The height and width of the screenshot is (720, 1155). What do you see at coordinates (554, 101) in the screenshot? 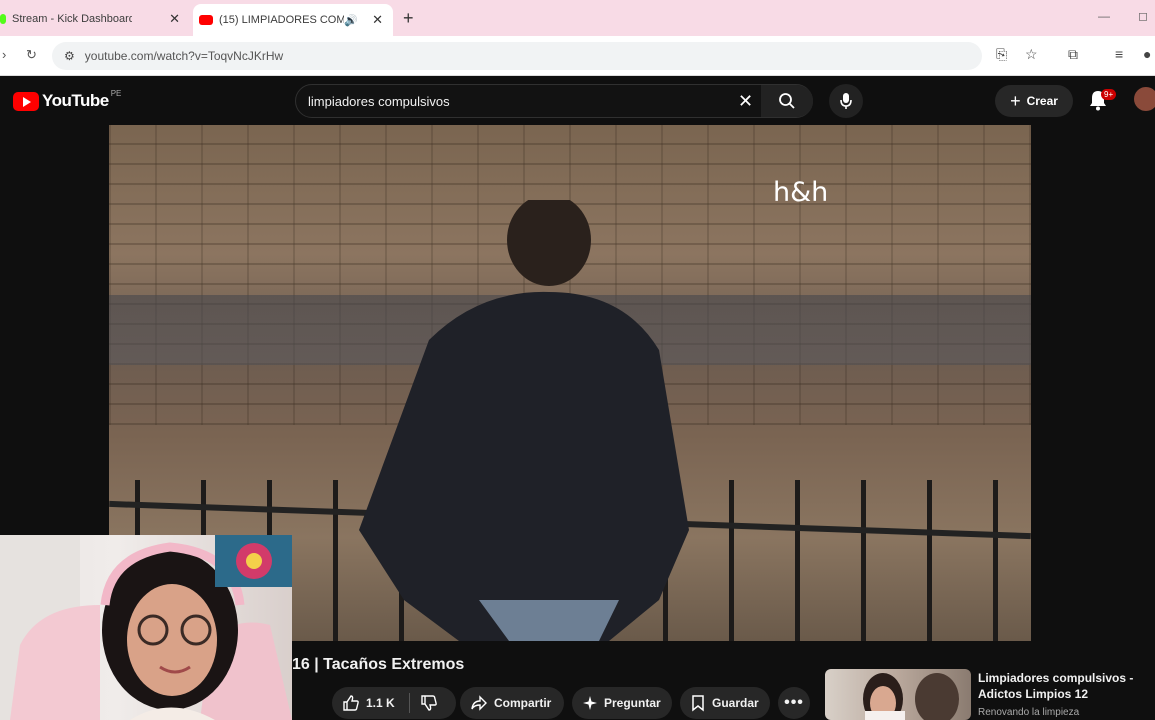
I see `search-box: limpiadores compulsivos ✕` at bounding box center [554, 101].